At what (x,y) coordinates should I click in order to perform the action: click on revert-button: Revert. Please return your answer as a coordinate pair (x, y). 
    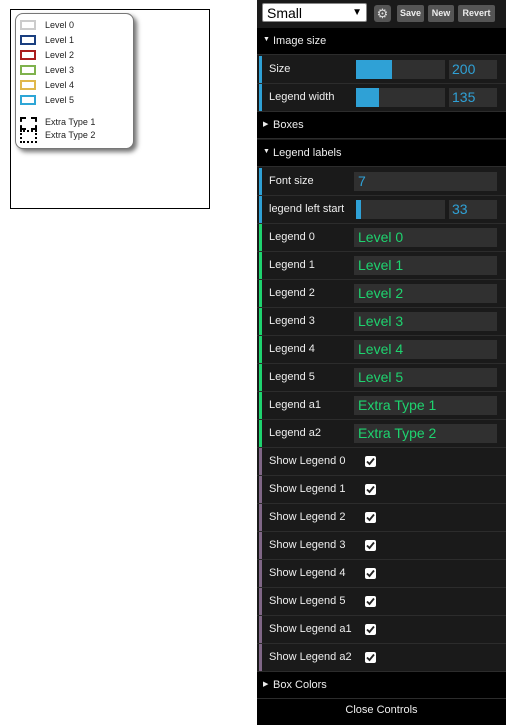
    Looking at the image, I should click on (476, 13).